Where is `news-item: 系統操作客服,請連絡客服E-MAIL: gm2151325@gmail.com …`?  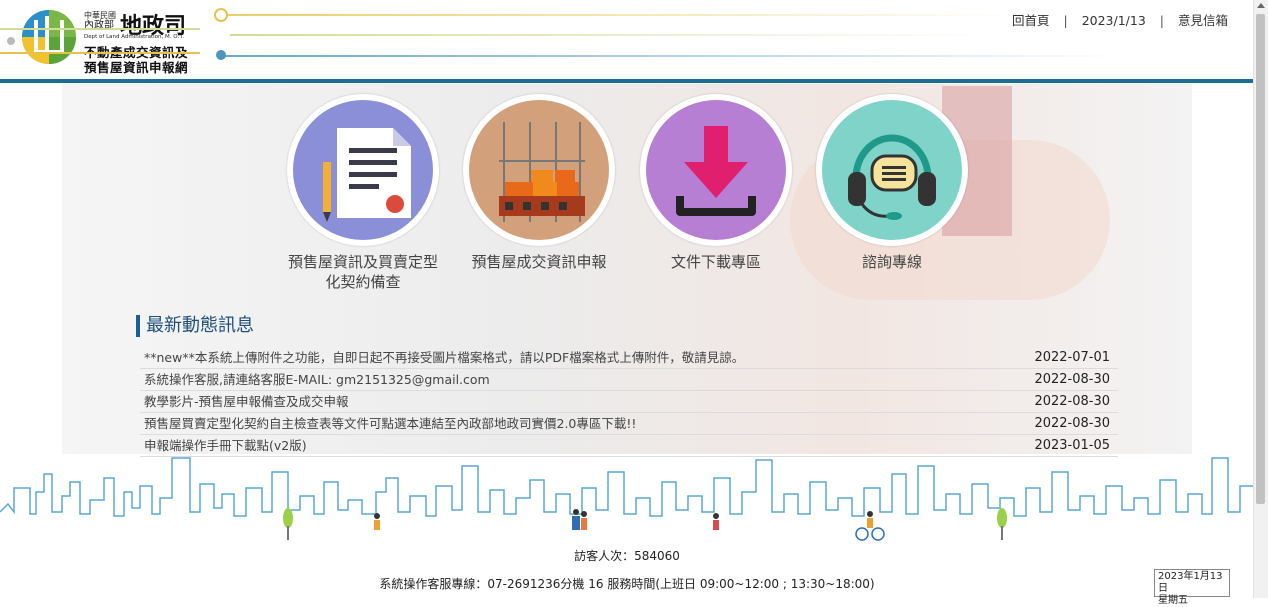
news-item: 系統操作客服,請連絡客服E-MAIL: gm2151325@gmail.com … is located at coordinates (629, 380).